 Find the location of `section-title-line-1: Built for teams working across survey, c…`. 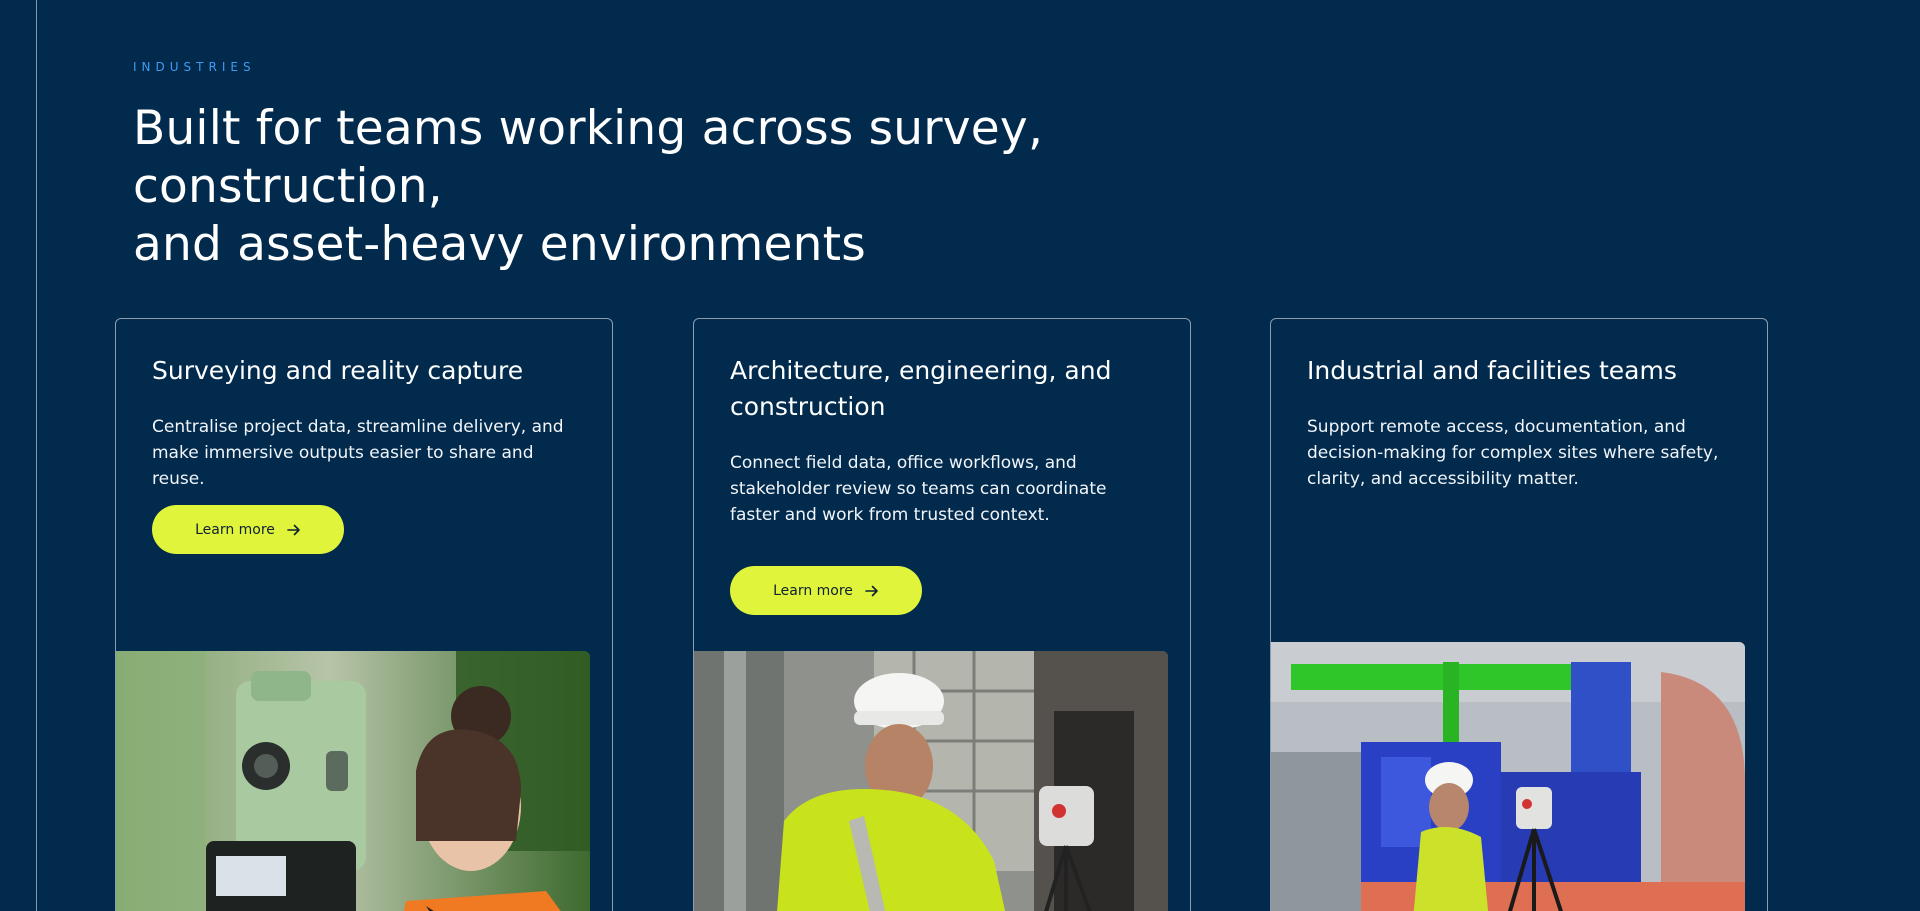

section-title-line-1: Built for teams working across survey, c… is located at coordinates (588, 157).